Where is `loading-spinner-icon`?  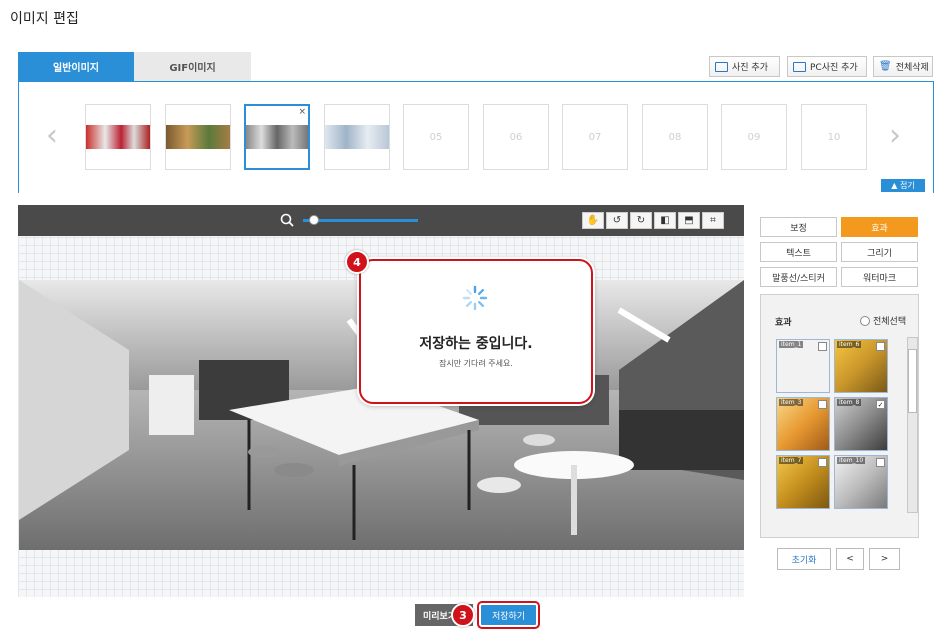
loading-spinner-icon is located at coordinates (475, 298).